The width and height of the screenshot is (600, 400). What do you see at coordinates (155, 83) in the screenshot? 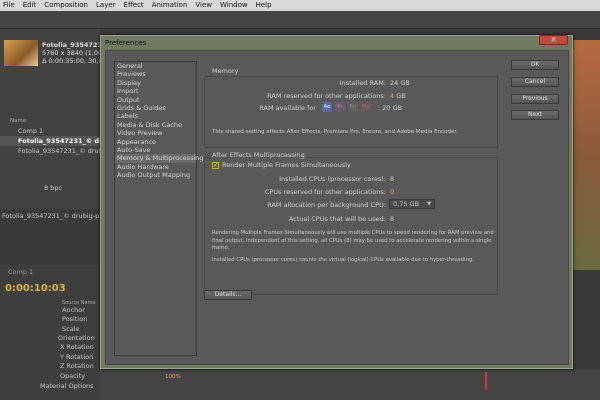
I see `category-display: Display` at bounding box center [155, 83].